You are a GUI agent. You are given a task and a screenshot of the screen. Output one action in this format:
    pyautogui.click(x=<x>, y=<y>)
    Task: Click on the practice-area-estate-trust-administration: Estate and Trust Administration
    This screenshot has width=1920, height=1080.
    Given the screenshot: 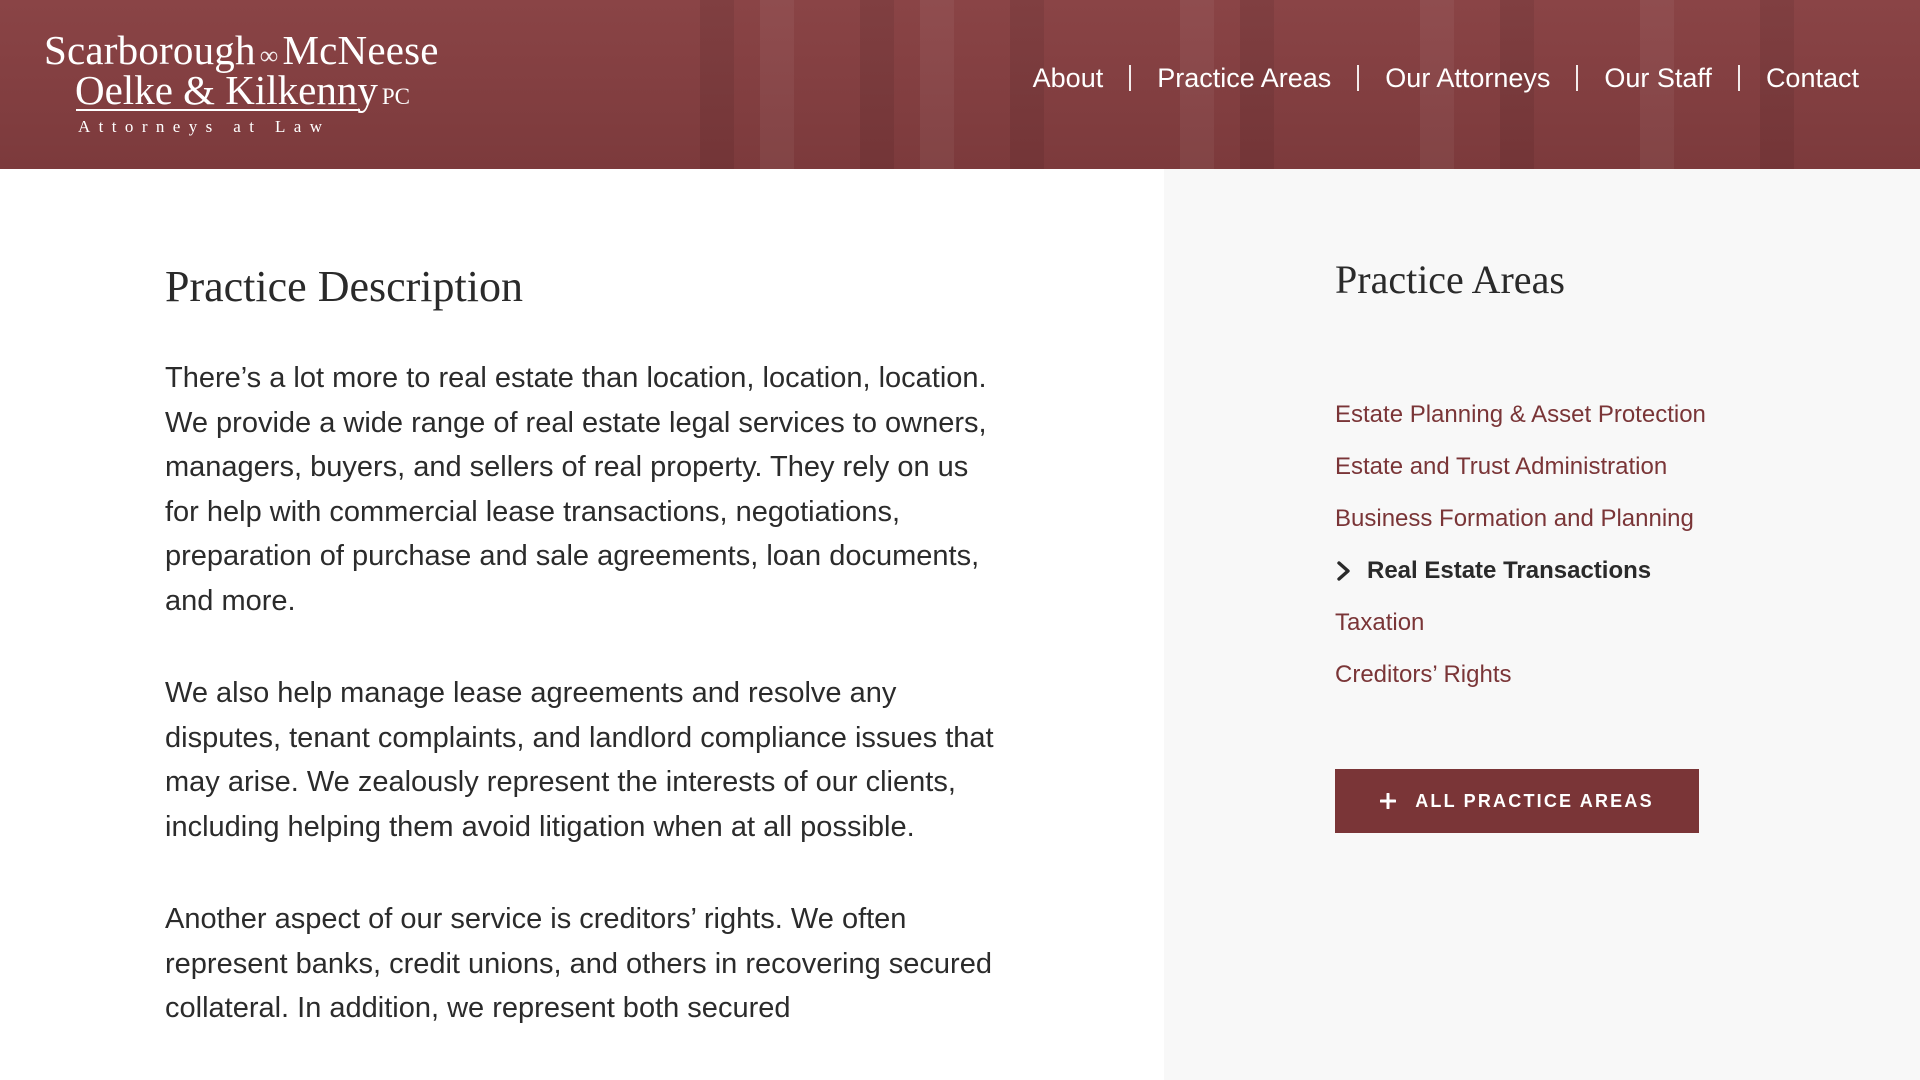 What is the action you would take?
    pyautogui.click(x=1501, y=467)
    